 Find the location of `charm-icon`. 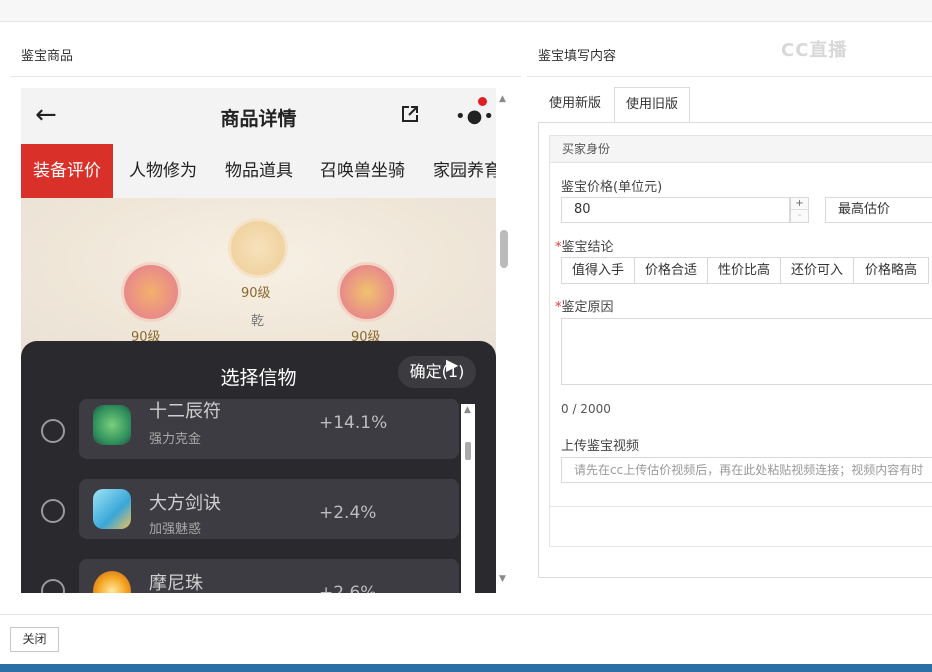

charm-icon is located at coordinates (112, 425).